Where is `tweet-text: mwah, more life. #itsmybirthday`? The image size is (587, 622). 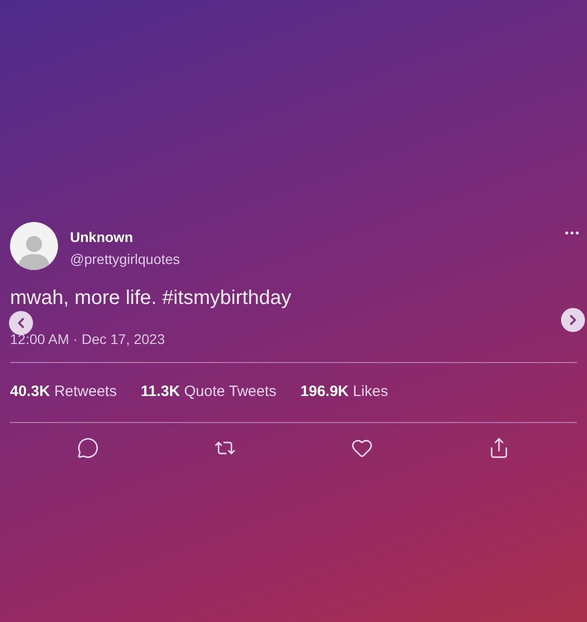
tweet-text: mwah, more life. #itsmybirthday is located at coordinates (151, 298).